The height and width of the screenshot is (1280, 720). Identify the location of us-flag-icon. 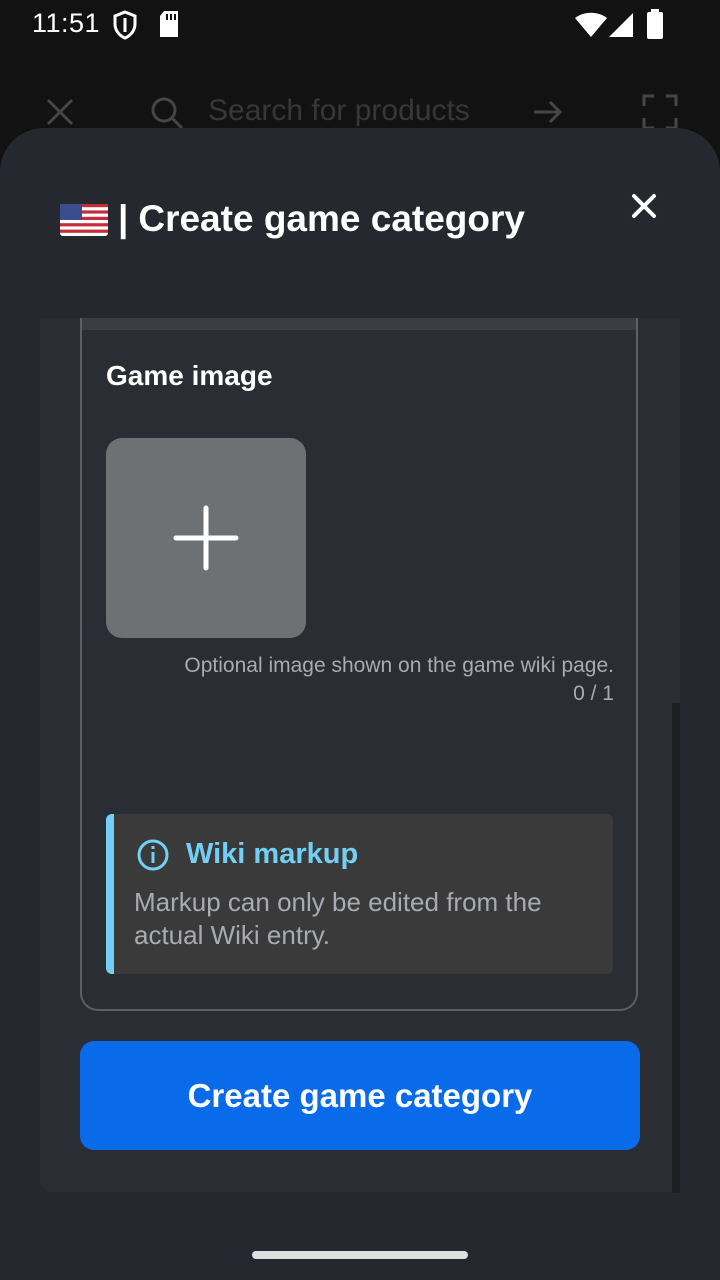
(84, 219).